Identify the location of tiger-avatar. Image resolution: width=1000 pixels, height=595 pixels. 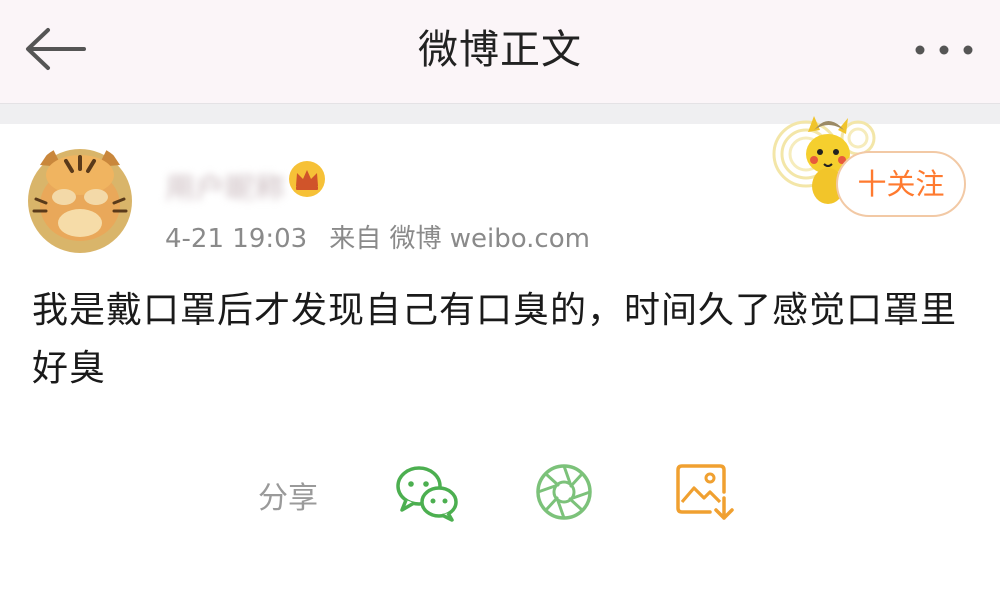
(80, 200).